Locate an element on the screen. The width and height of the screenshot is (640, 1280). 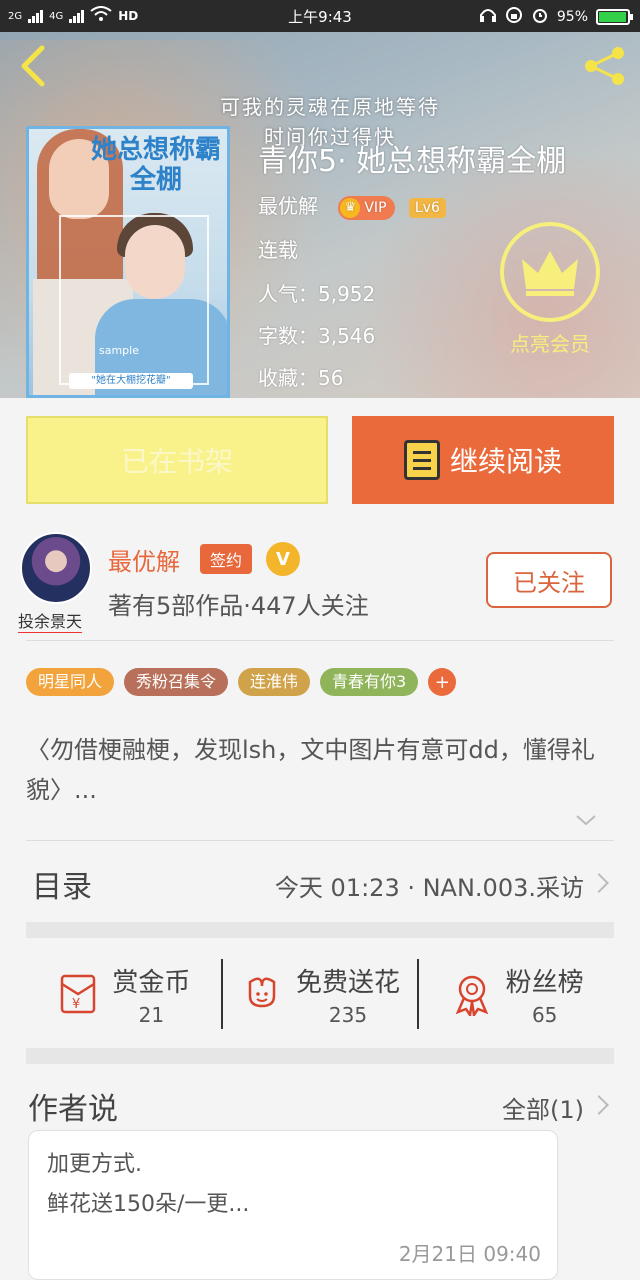
stat-name: 赏金币 is located at coordinates (151, 982).